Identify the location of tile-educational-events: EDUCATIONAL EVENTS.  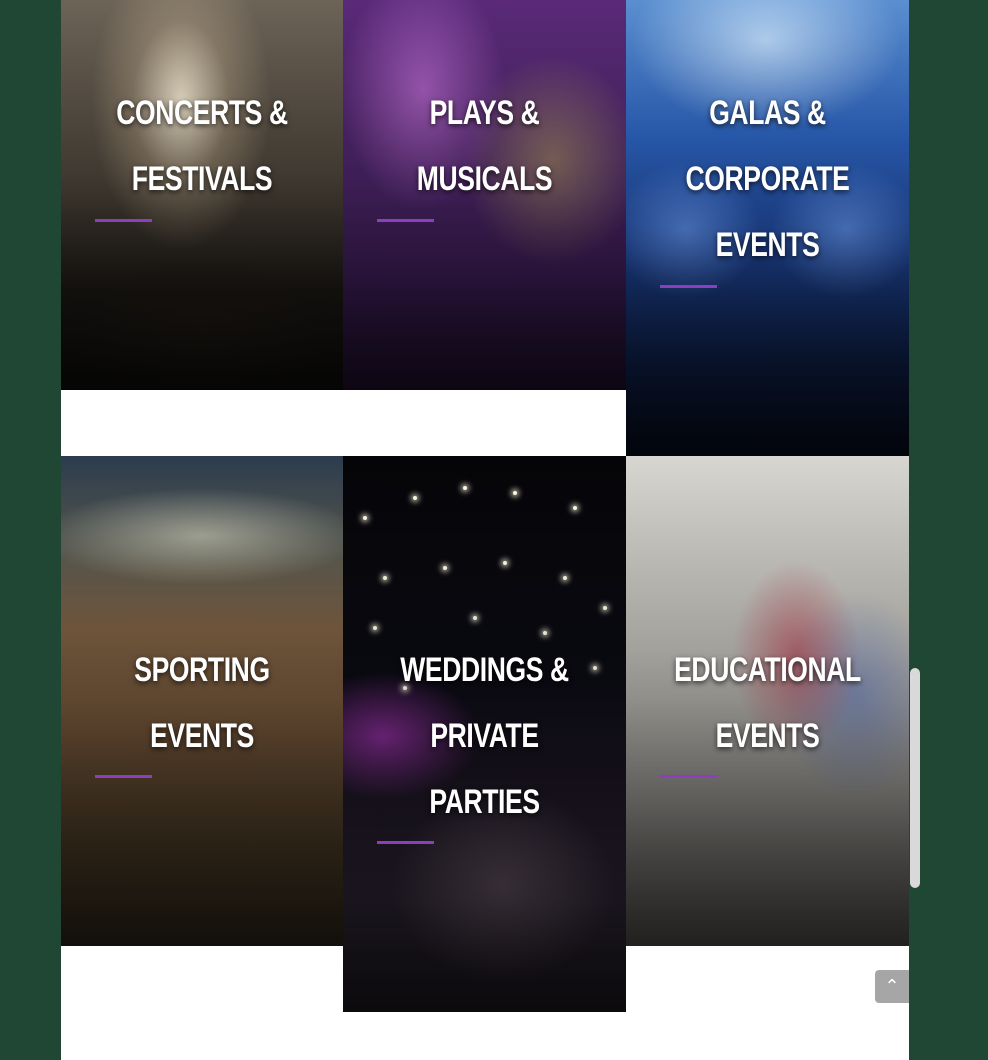
(767, 701).